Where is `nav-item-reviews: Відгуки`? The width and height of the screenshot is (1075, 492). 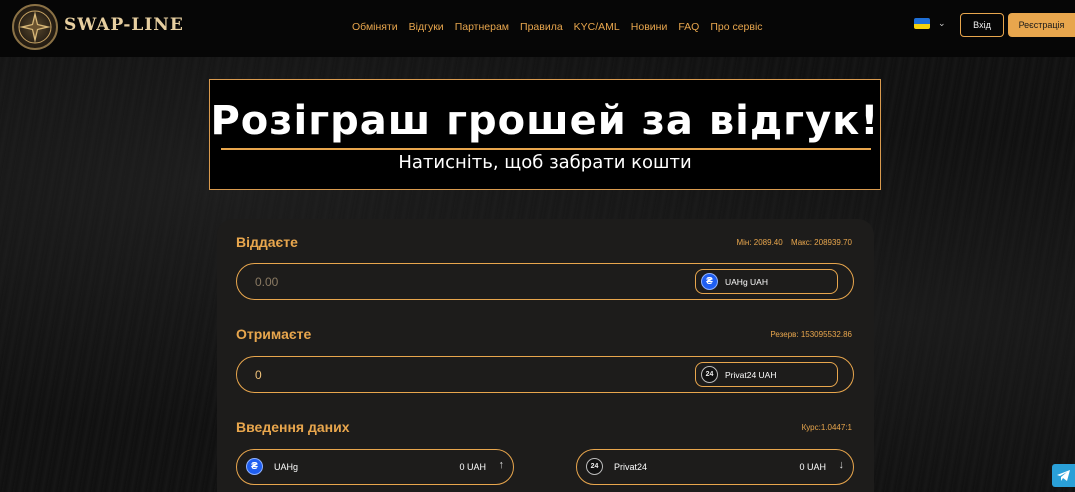
nav-item-reviews: Відгуки is located at coordinates (426, 27).